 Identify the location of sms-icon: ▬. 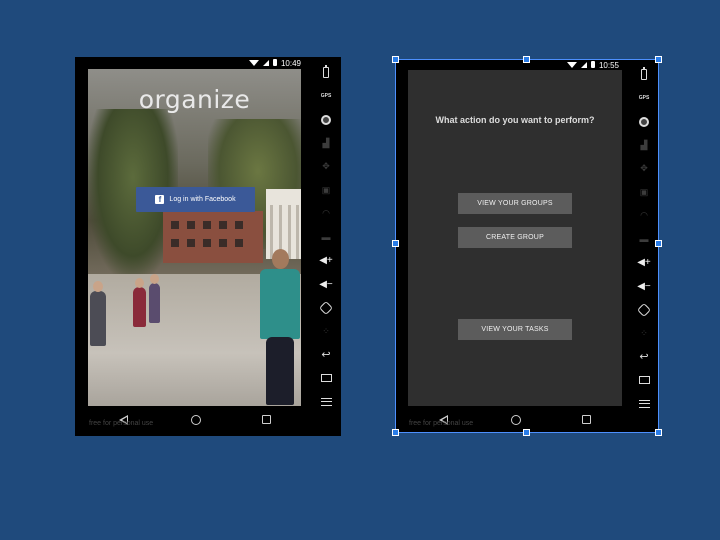
(326, 238).